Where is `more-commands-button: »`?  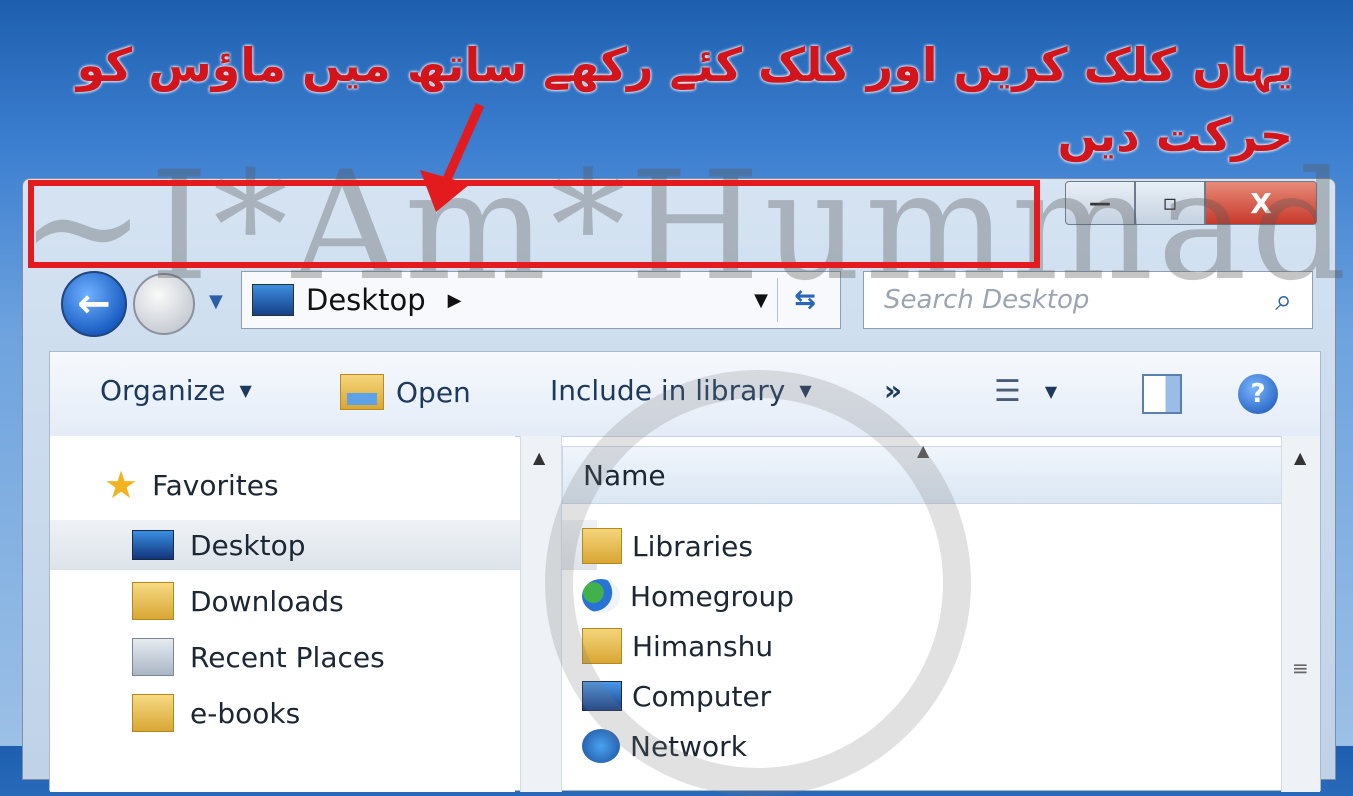 more-commands-button: » is located at coordinates (893, 390).